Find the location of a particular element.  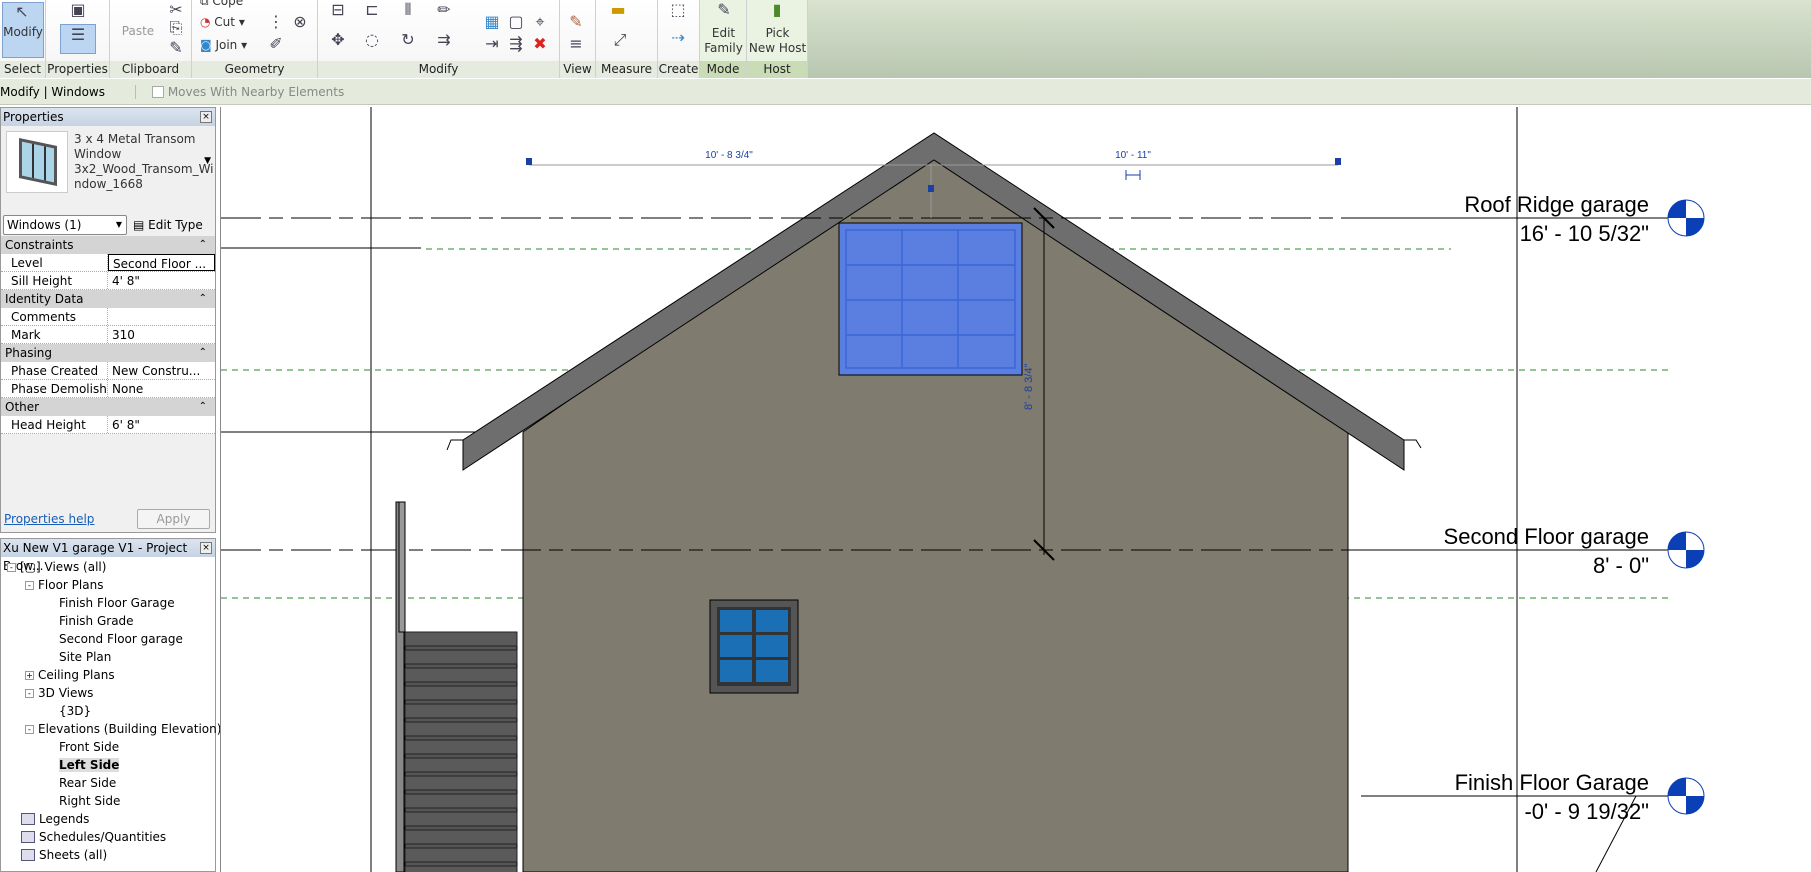

property-row: Head Height 6' 8" is located at coordinates (108, 425).